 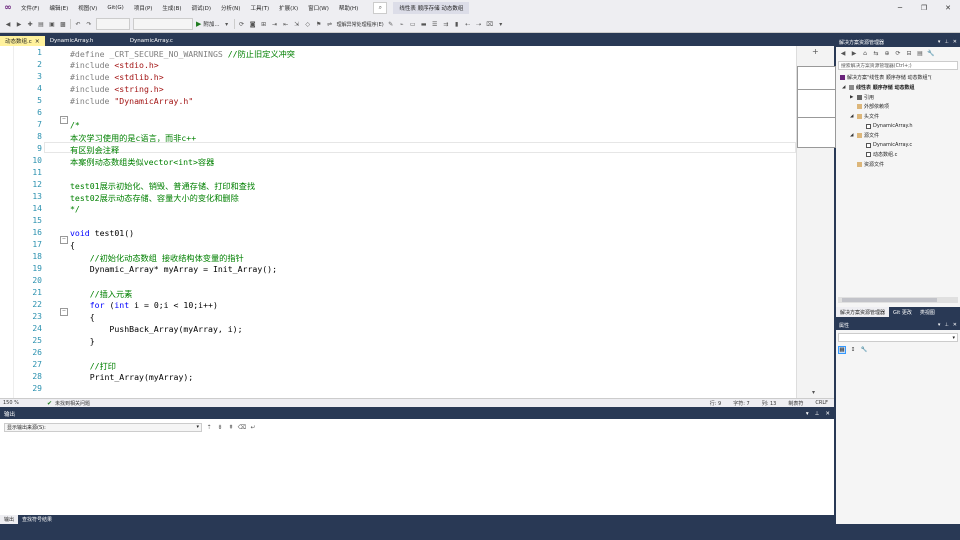 I want to click on properties-icon: 🔧, so click(x=931, y=54).